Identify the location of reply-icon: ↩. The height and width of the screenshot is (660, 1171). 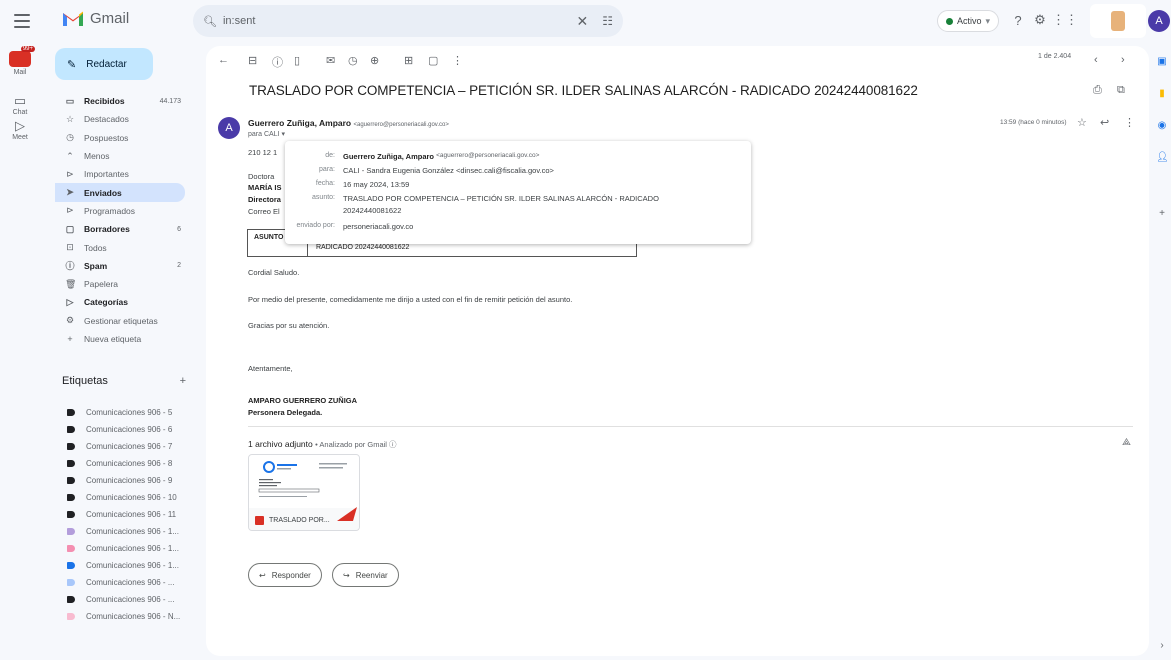
(1104, 122).